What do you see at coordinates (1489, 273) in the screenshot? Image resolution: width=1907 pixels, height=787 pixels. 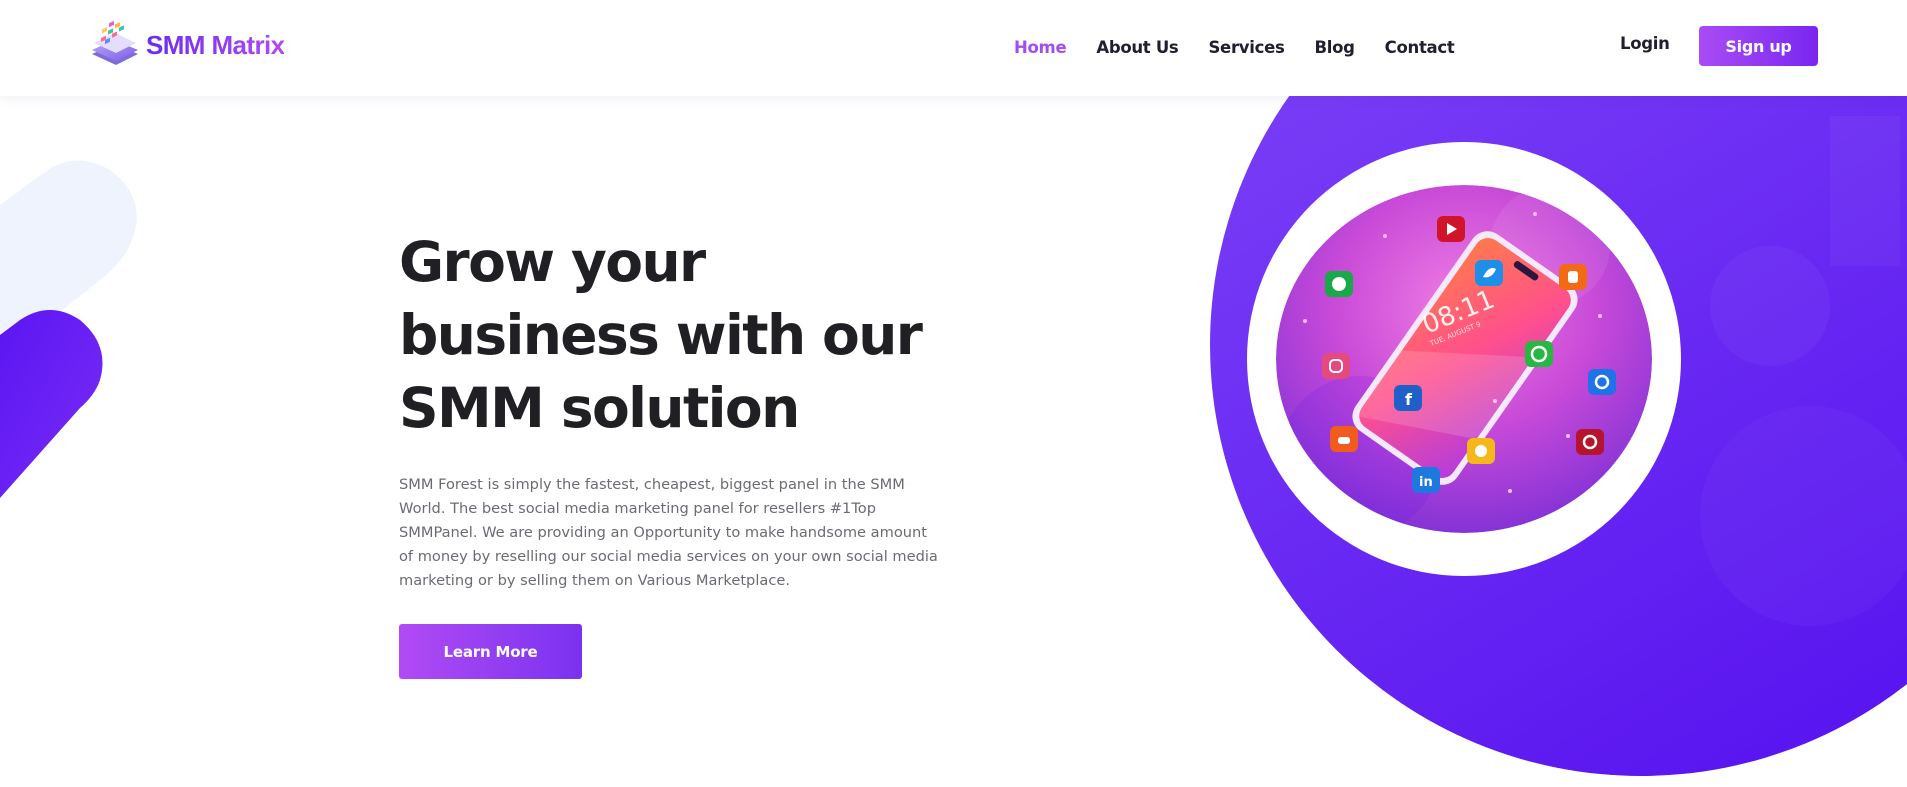 I see `twitter-icon` at bounding box center [1489, 273].